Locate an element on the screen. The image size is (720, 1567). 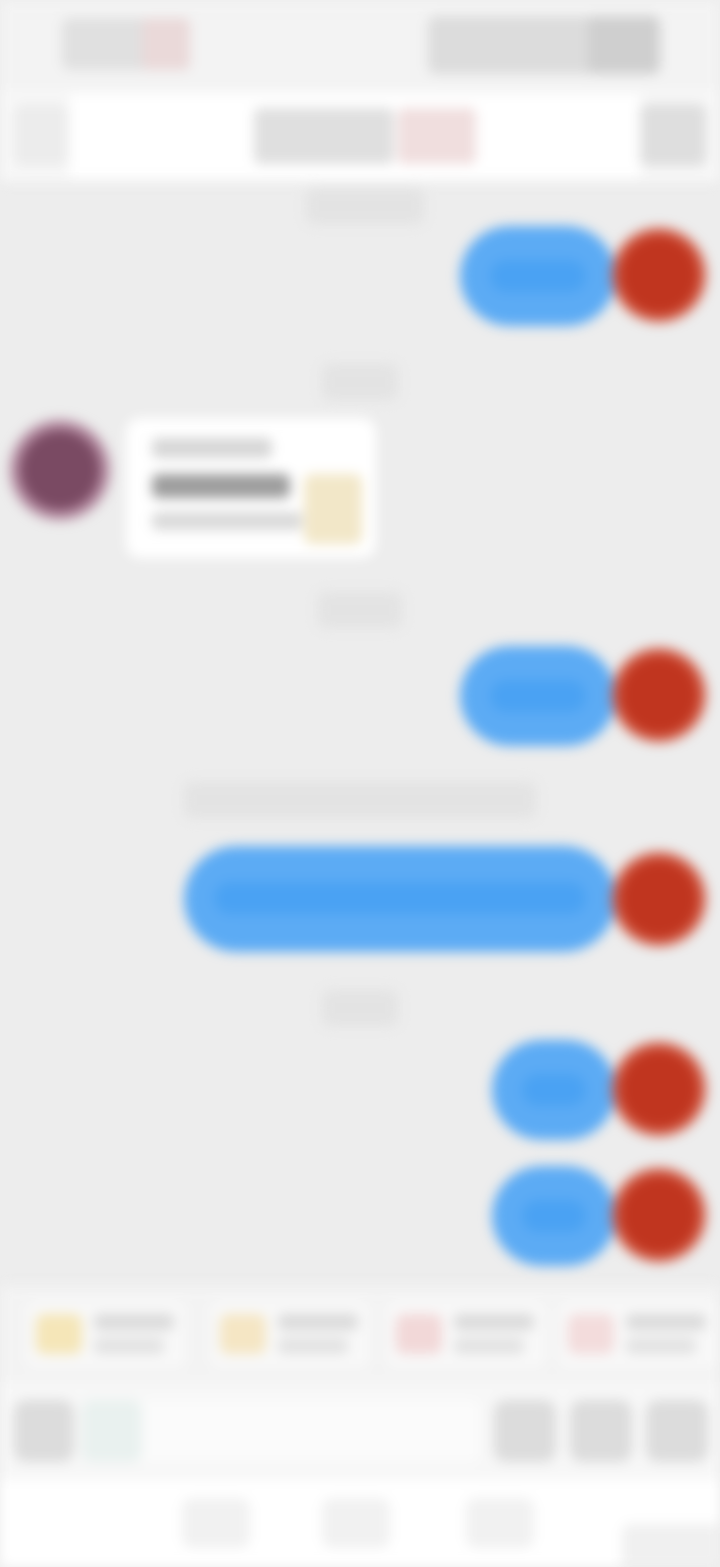
card-caption is located at coordinates (227, 521).